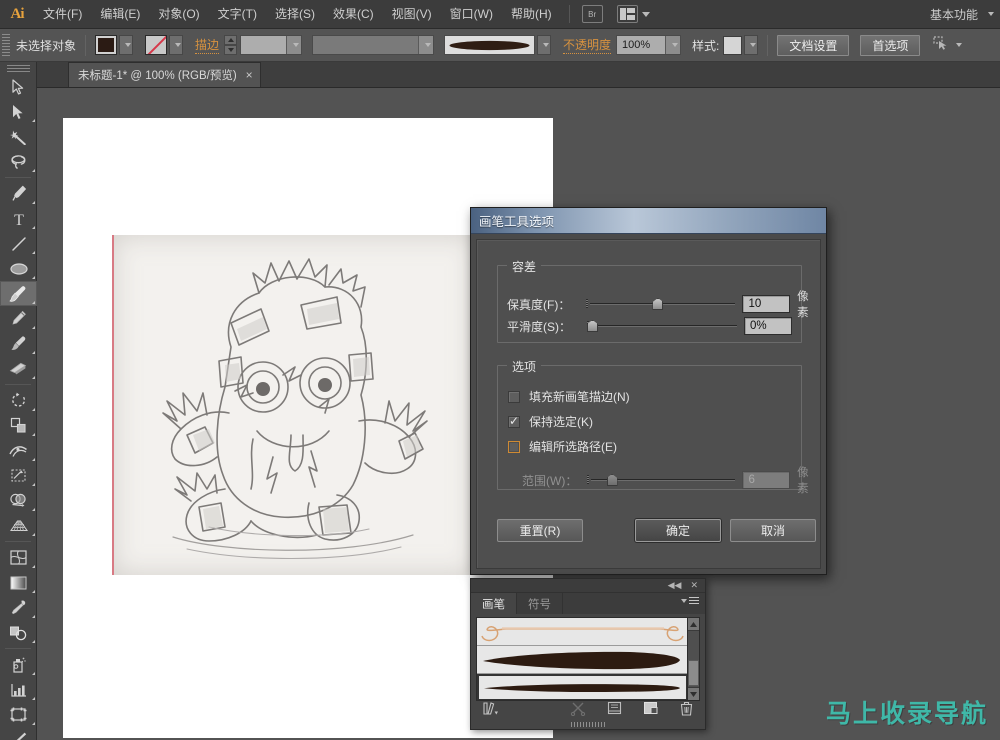 The height and width of the screenshot is (740, 1000). What do you see at coordinates (544, 45) in the screenshot?
I see `brush-definition-dropdown` at bounding box center [544, 45].